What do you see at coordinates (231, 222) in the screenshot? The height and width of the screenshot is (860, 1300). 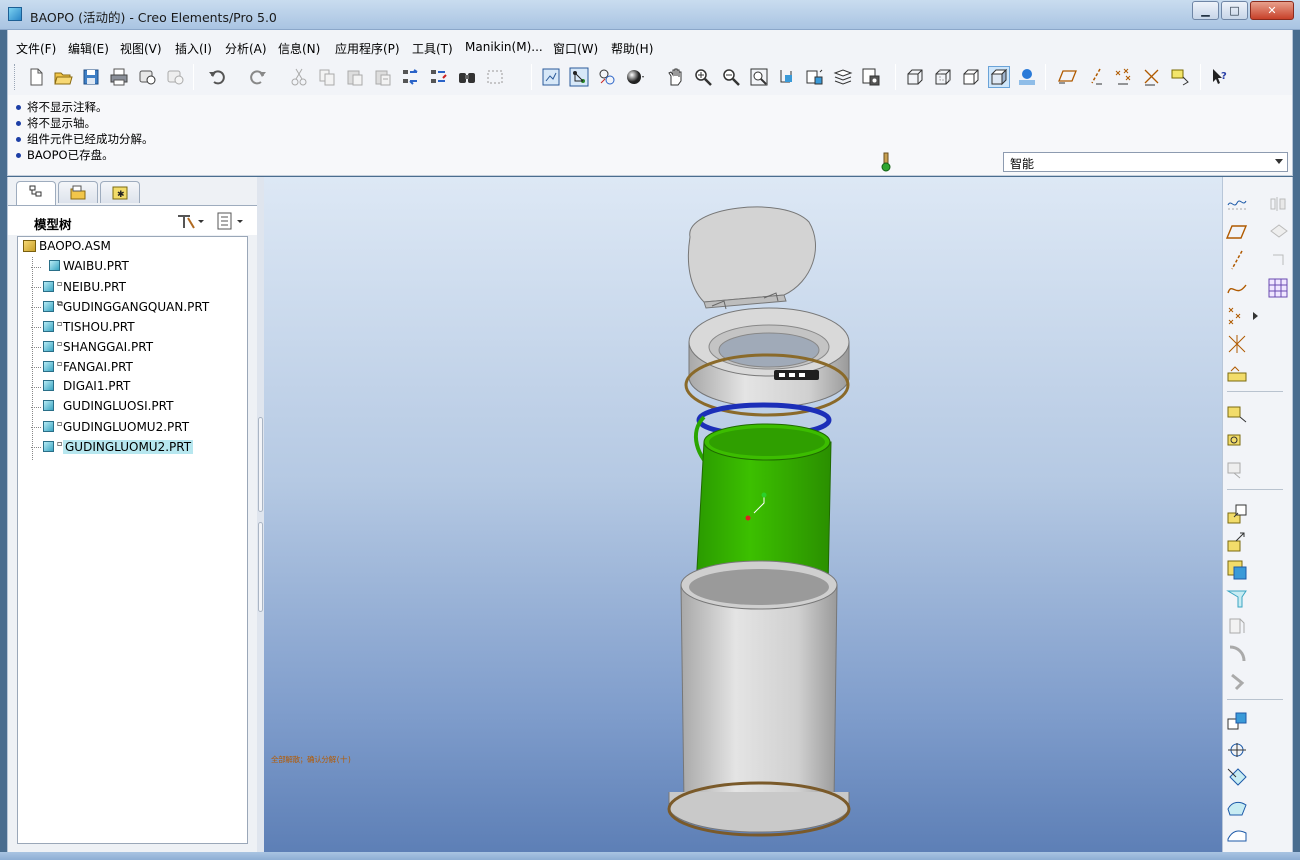 I see `tree-columns-icon` at bounding box center [231, 222].